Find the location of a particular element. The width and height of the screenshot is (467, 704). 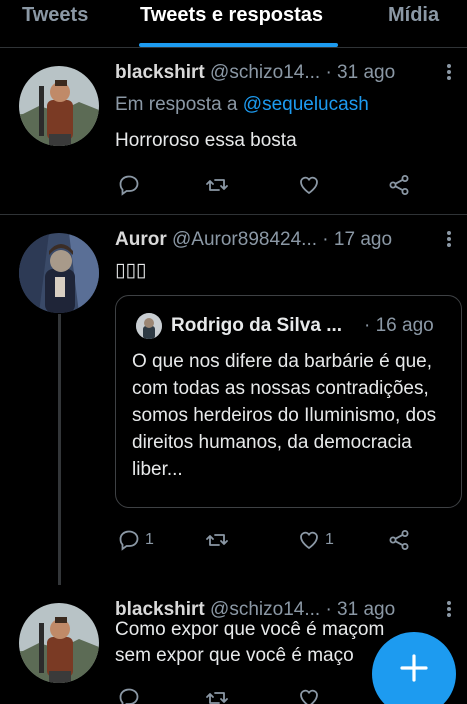

reply-count: 1 is located at coordinates (149, 539).